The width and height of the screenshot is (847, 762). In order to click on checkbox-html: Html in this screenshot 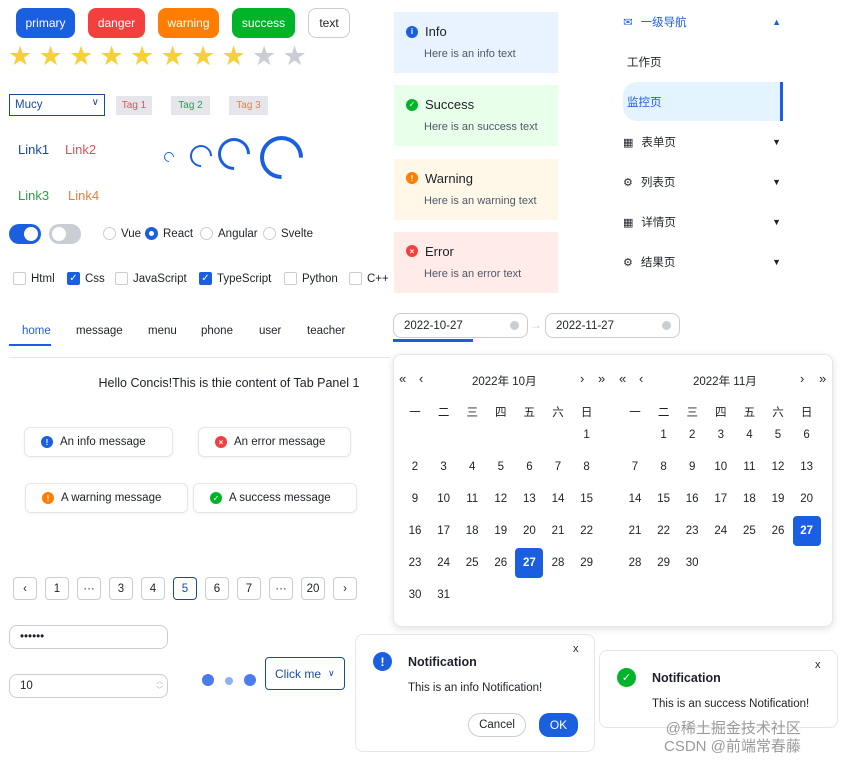, I will do `click(34, 278)`.